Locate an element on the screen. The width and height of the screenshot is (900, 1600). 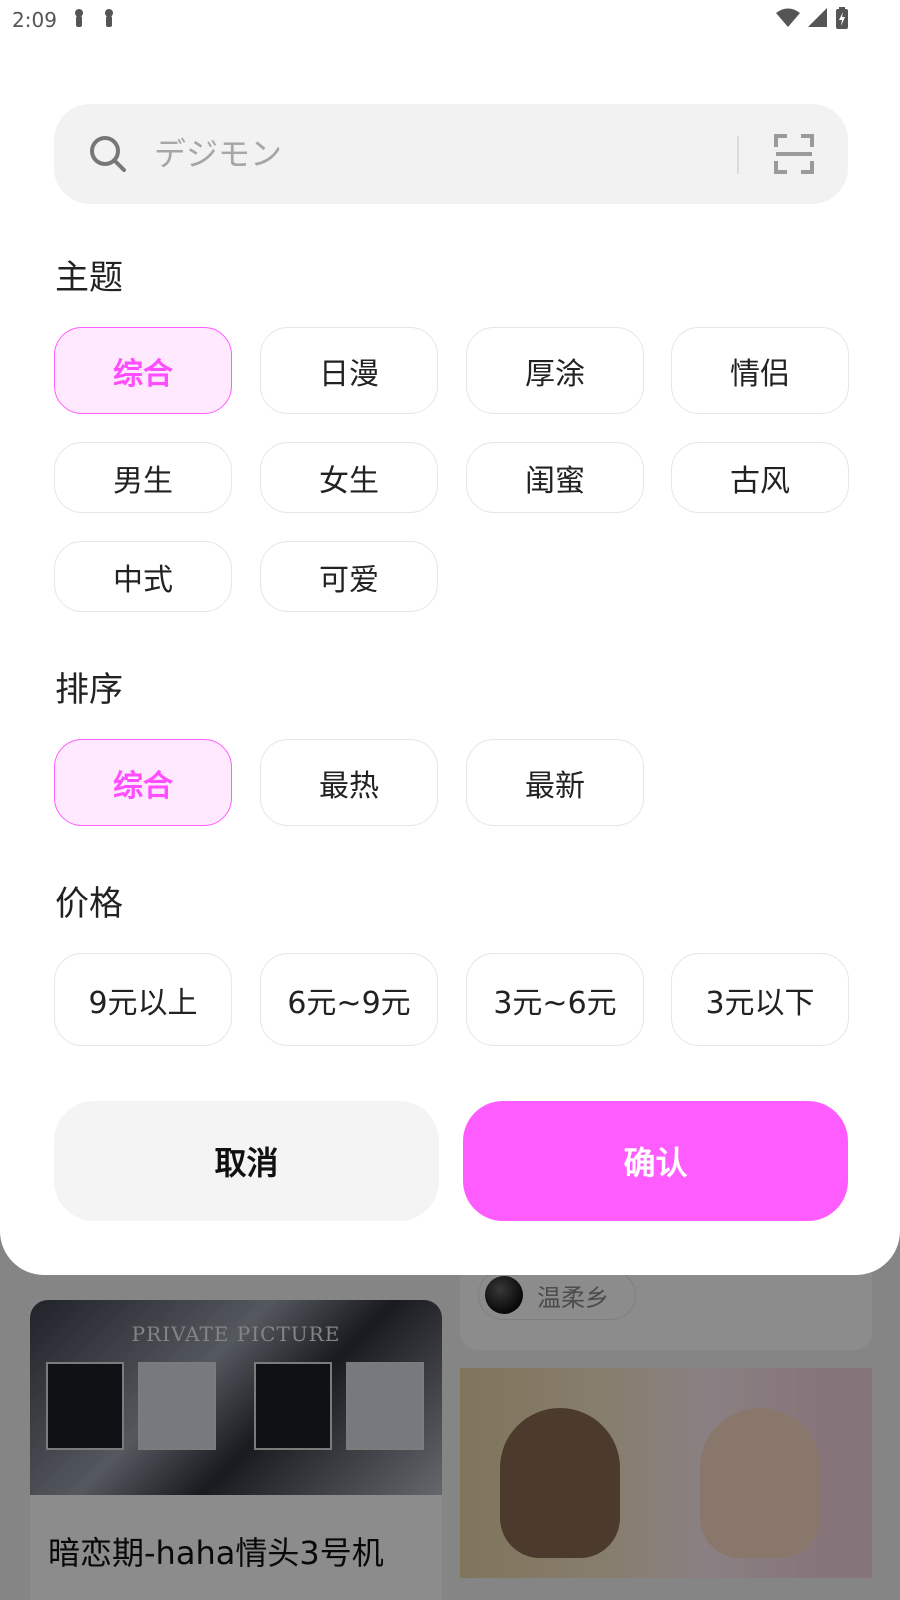
price-chip: 3元~6元 is located at coordinates (555, 999).